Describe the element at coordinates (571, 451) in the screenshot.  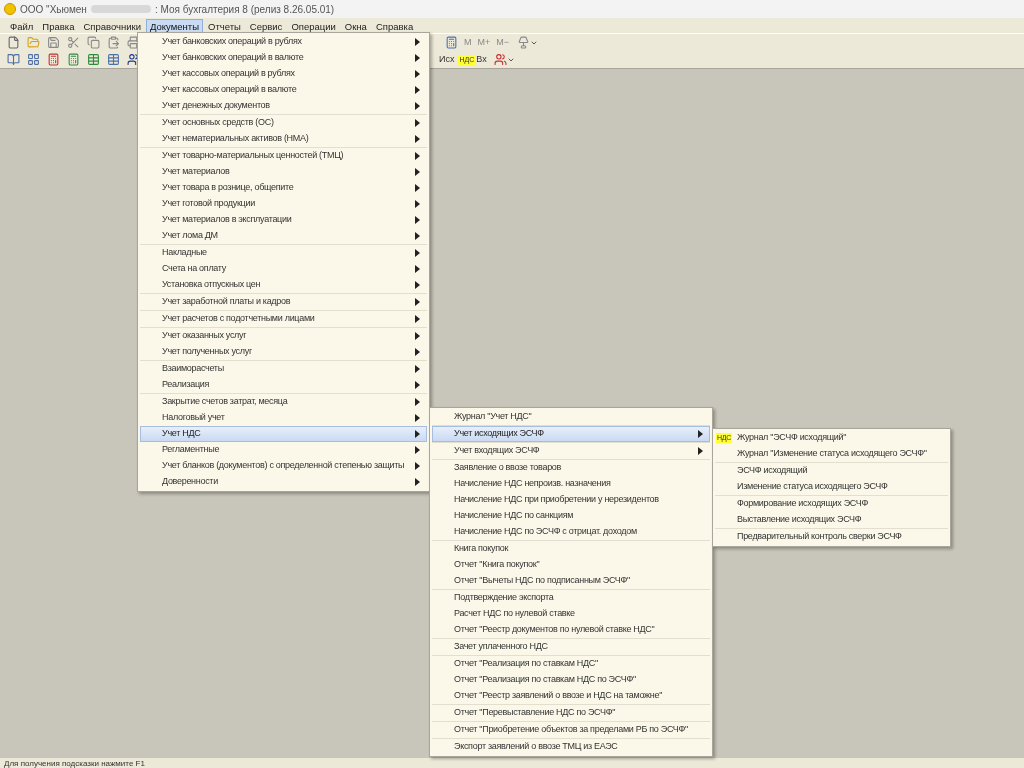
I see `menu-item: Учет входящих ЭСЧФ` at that location.